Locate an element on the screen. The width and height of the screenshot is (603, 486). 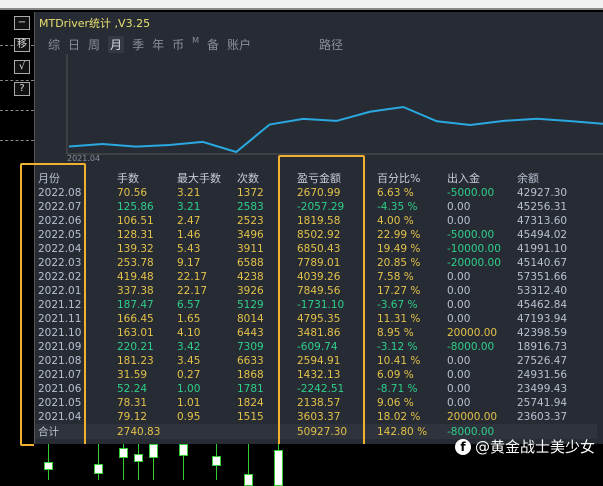
cell: 6.09 % is located at coordinates (395, 375).